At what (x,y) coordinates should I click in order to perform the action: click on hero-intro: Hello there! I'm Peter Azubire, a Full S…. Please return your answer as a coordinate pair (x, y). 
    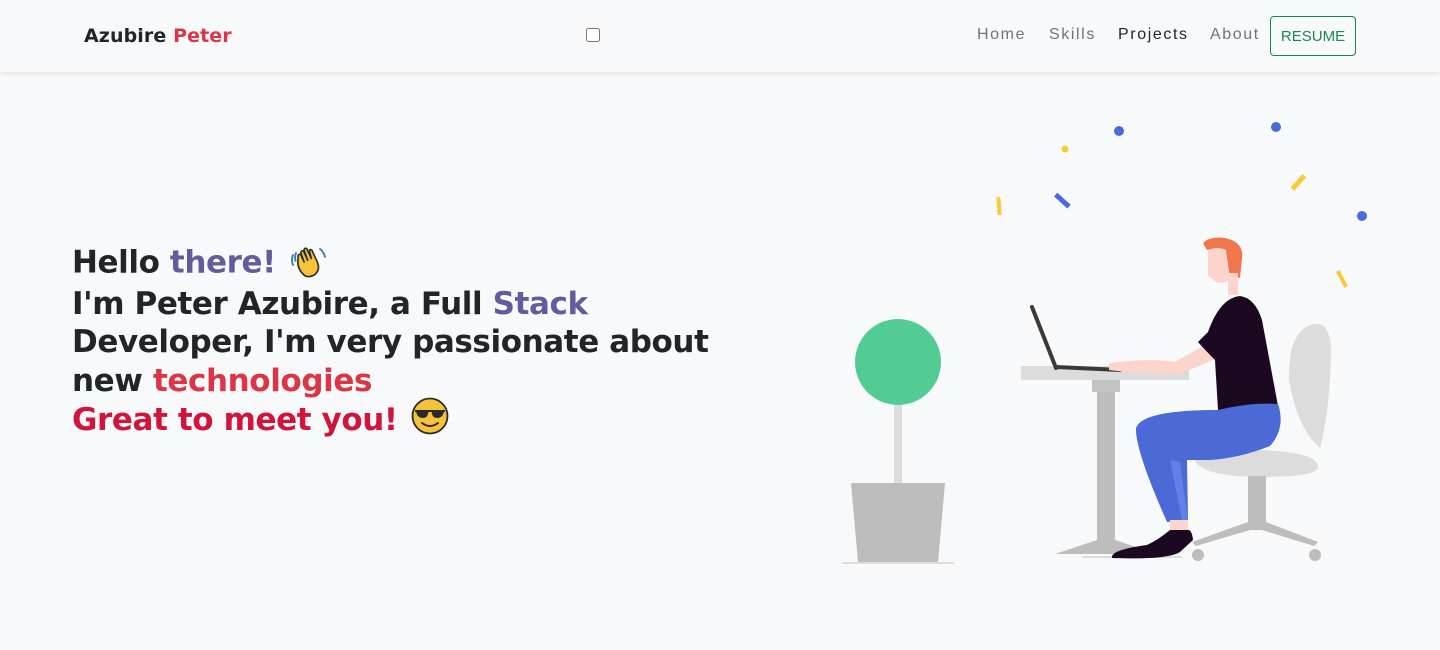
    Looking at the image, I should click on (422, 321).